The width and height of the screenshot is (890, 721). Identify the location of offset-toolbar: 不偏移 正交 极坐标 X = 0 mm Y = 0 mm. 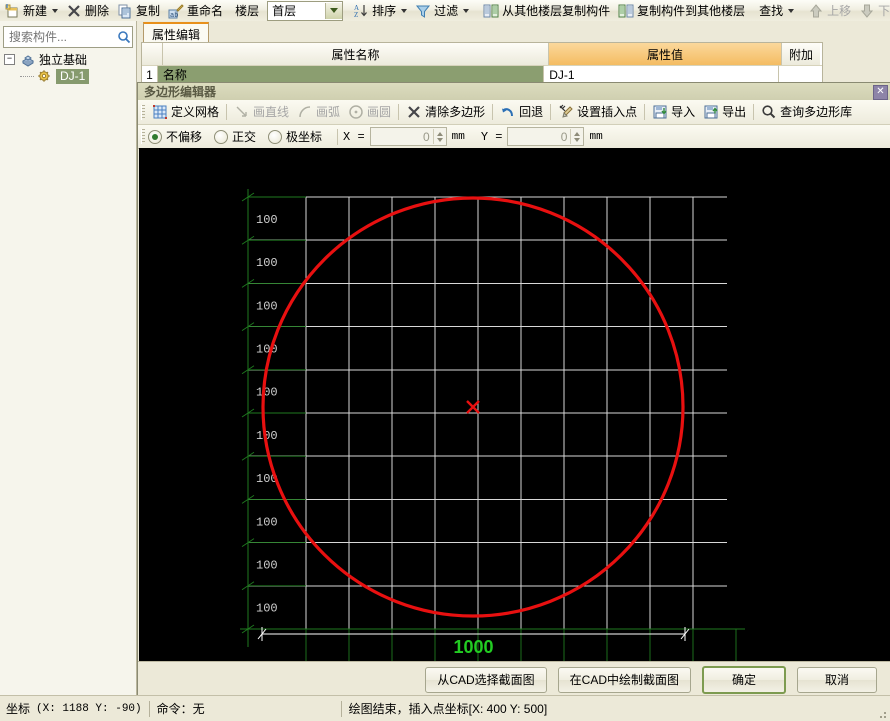
(514, 137).